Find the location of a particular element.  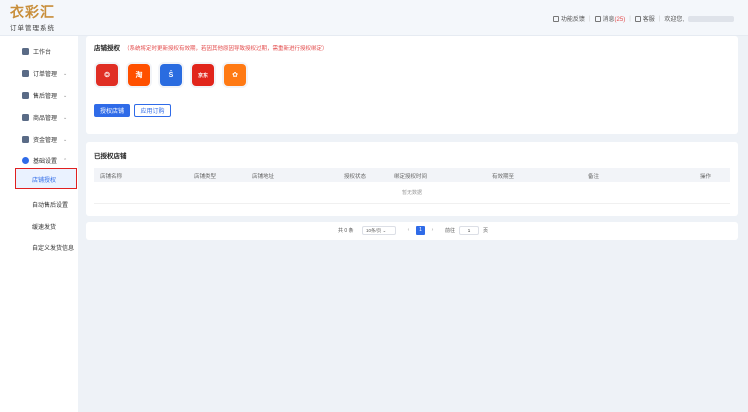

page-number-current: 1 is located at coordinates (420, 230).